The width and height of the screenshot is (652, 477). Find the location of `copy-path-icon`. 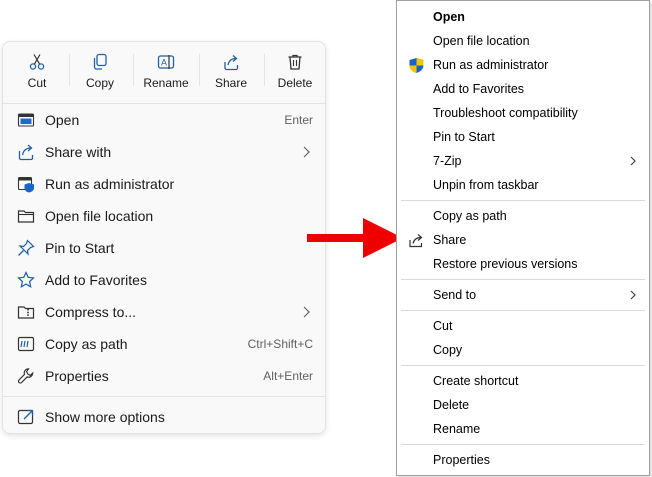

copy-path-icon is located at coordinates (26, 344).